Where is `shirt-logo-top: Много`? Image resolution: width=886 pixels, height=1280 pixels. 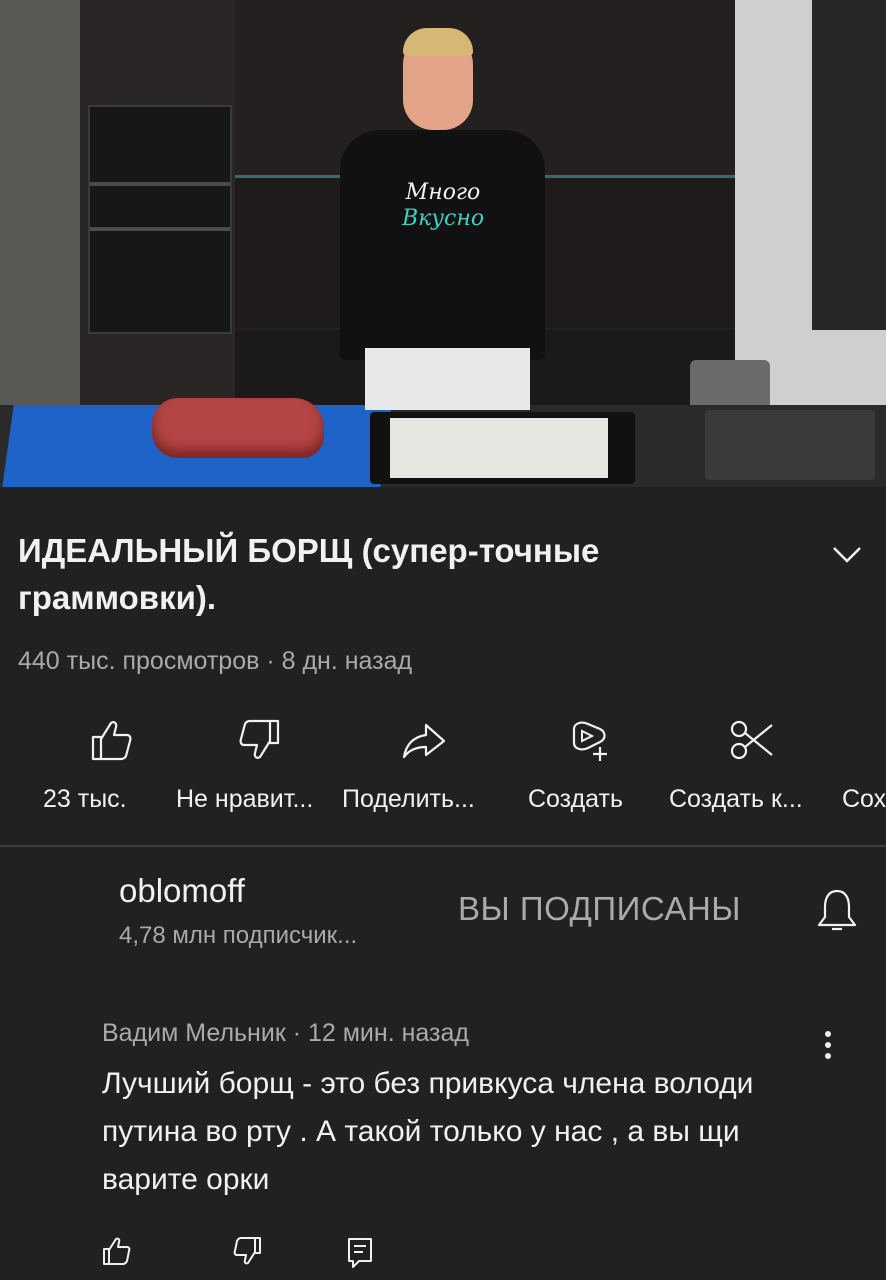 shirt-logo-top: Много is located at coordinates (443, 192).